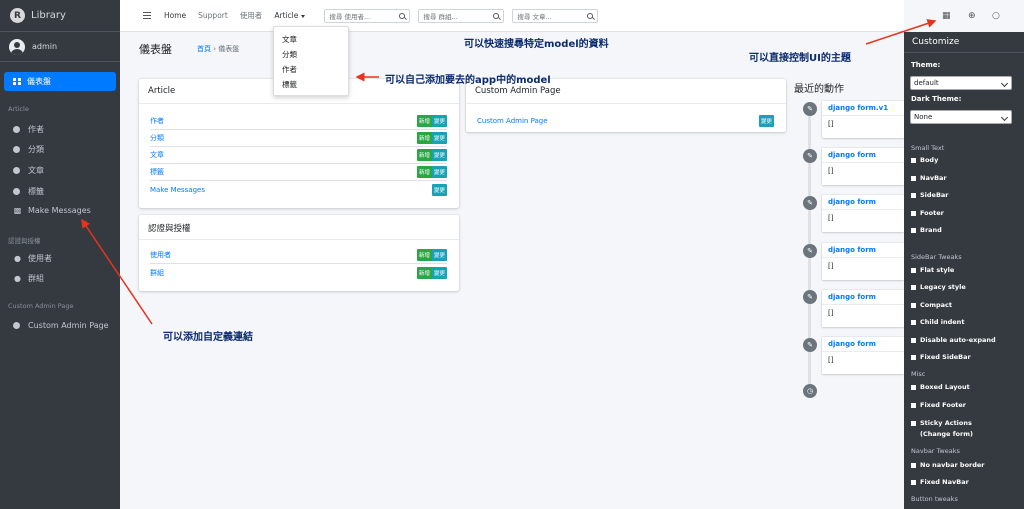  What do you see at coordinates (289, 69) in the screenshot?
I see `dropdown-item-author: 作者` at bounding box center [289, 69].